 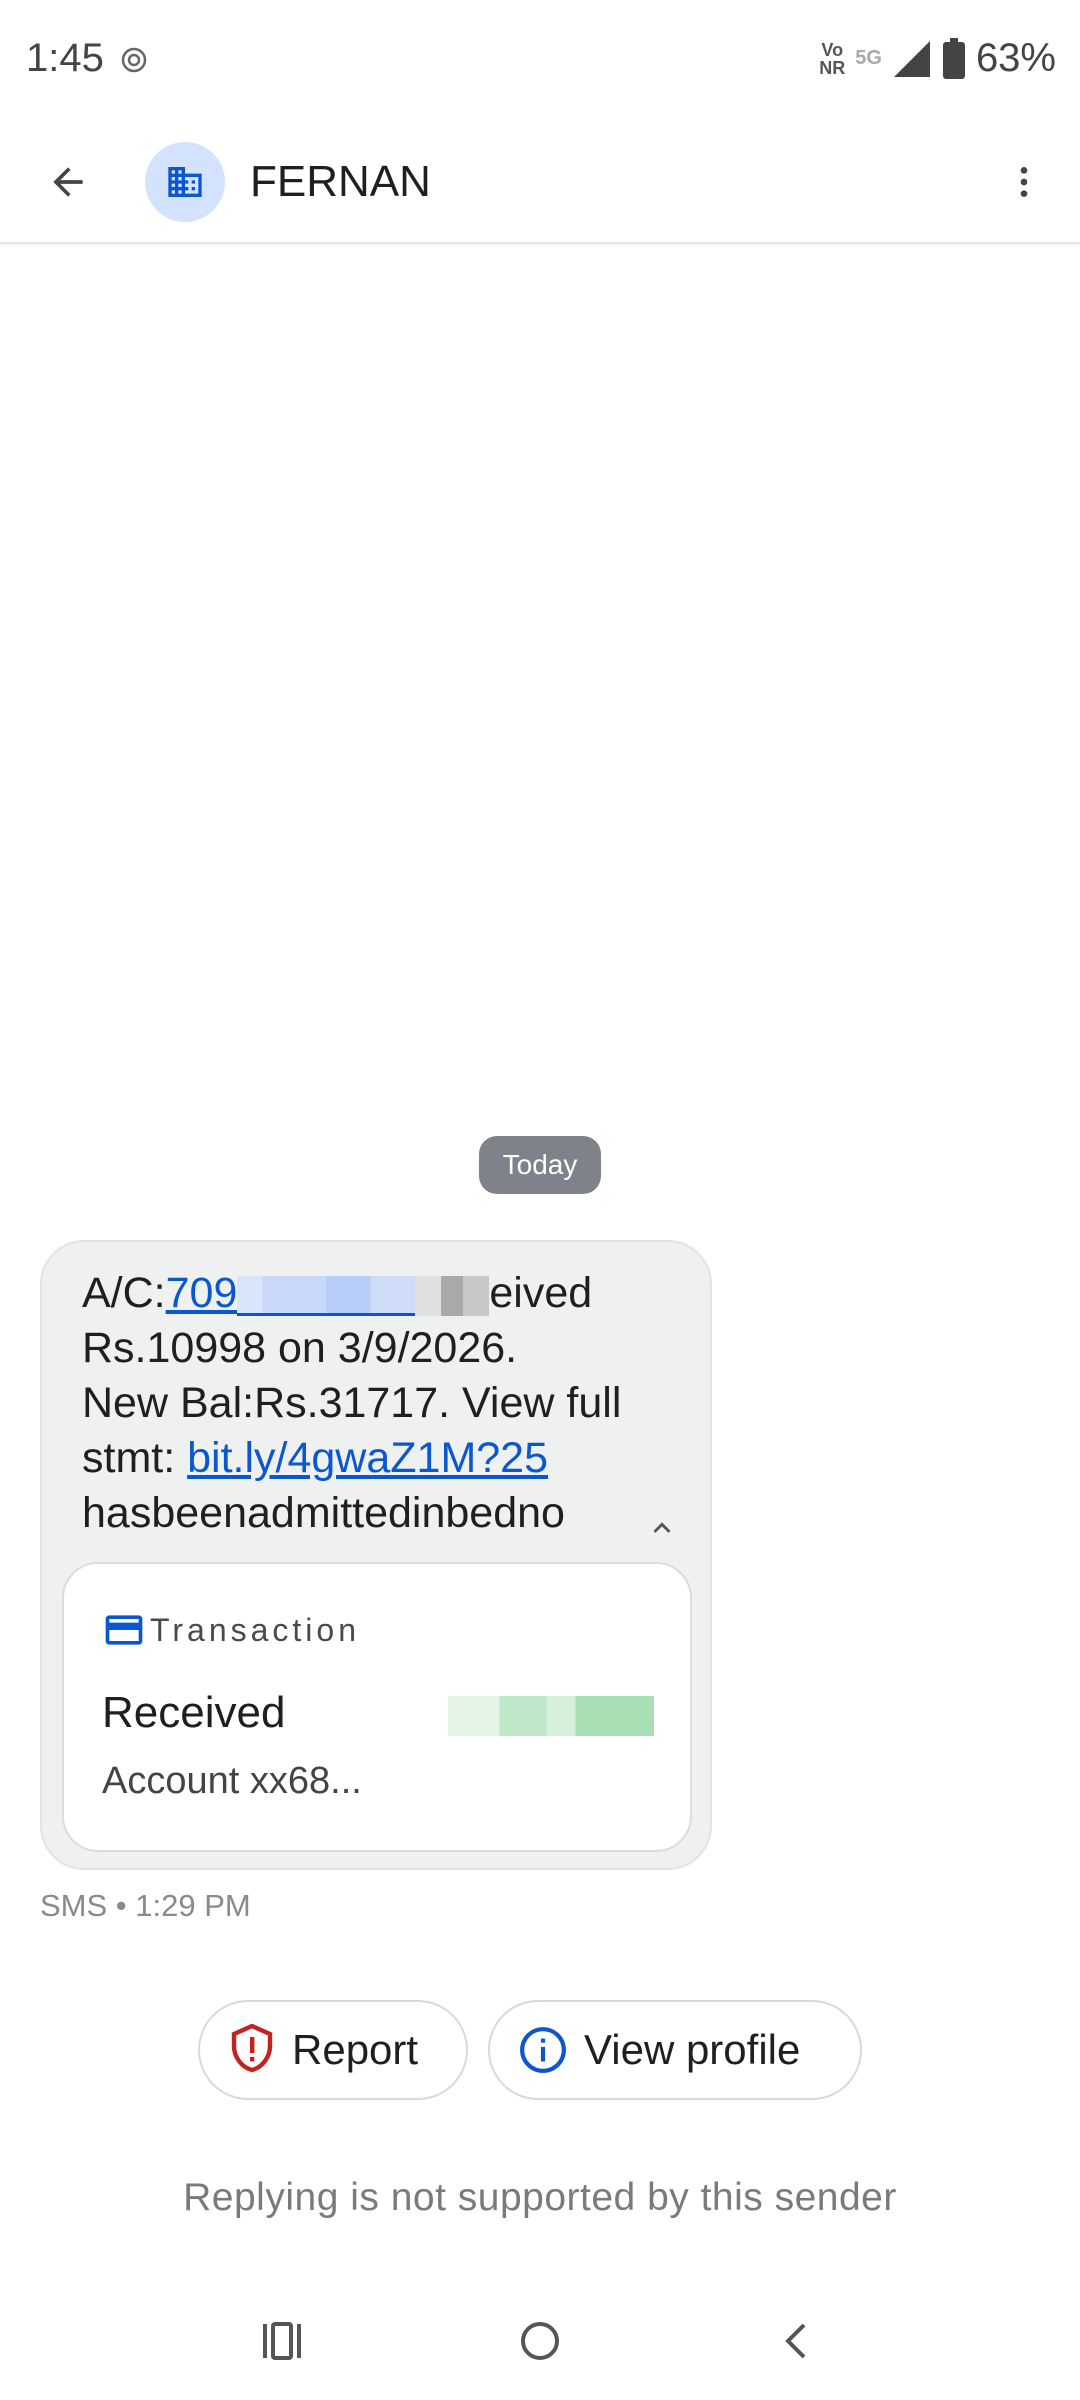 I want to click on redacted-link, so click(x=326, y=1295).